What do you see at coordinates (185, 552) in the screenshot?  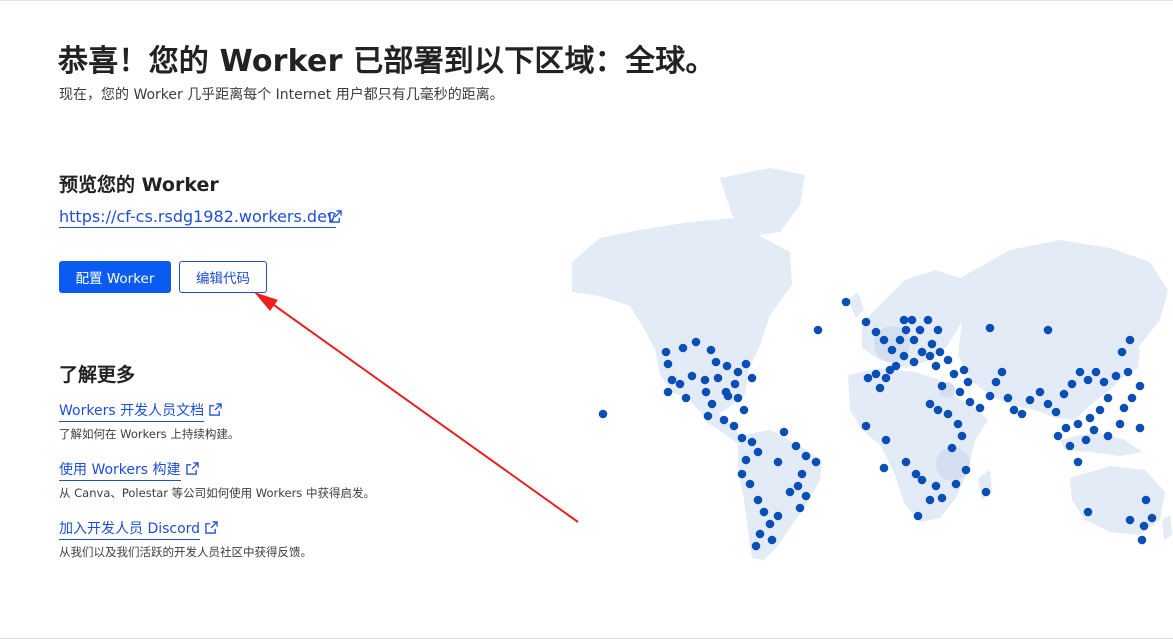 I see `discord-description: 从我们以及我们活跃的开发人员社区中获得反馈。` at bounding box center [185, 552].